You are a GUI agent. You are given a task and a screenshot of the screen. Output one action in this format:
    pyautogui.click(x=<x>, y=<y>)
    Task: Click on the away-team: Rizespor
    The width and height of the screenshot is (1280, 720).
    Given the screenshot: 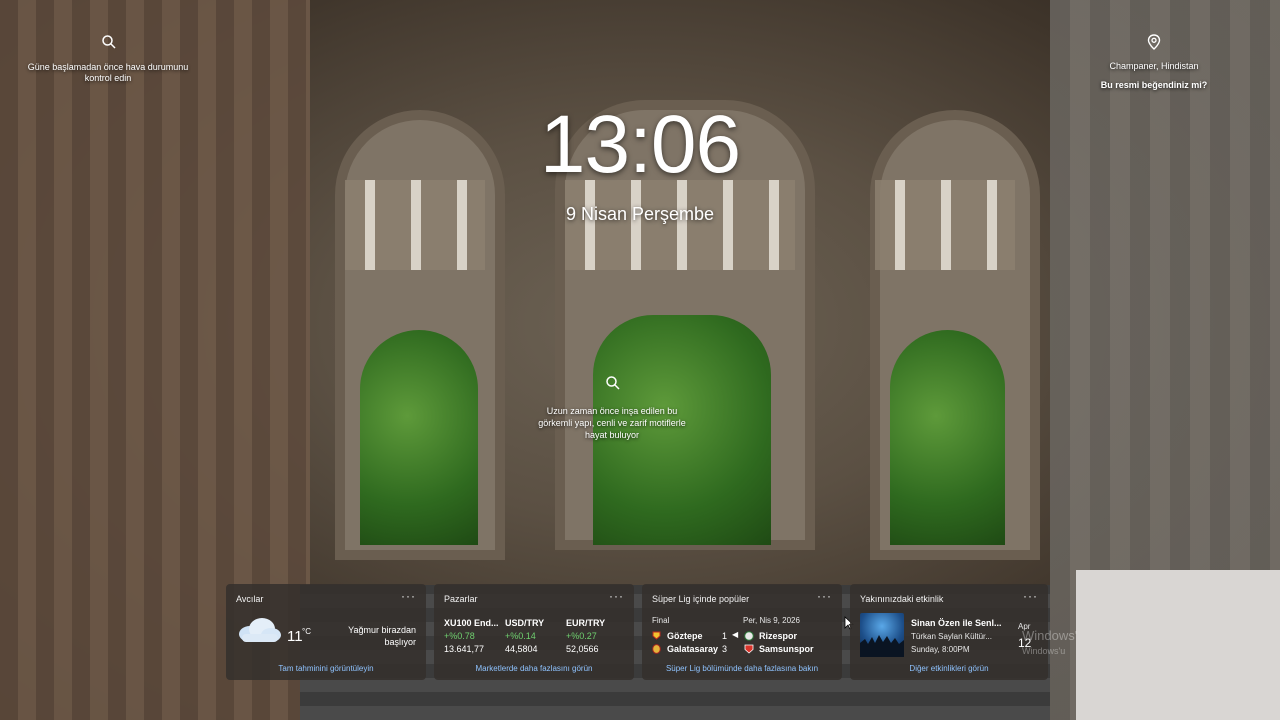 What is the action you would take?
    pyautogui.click(x=778, y=636)
    